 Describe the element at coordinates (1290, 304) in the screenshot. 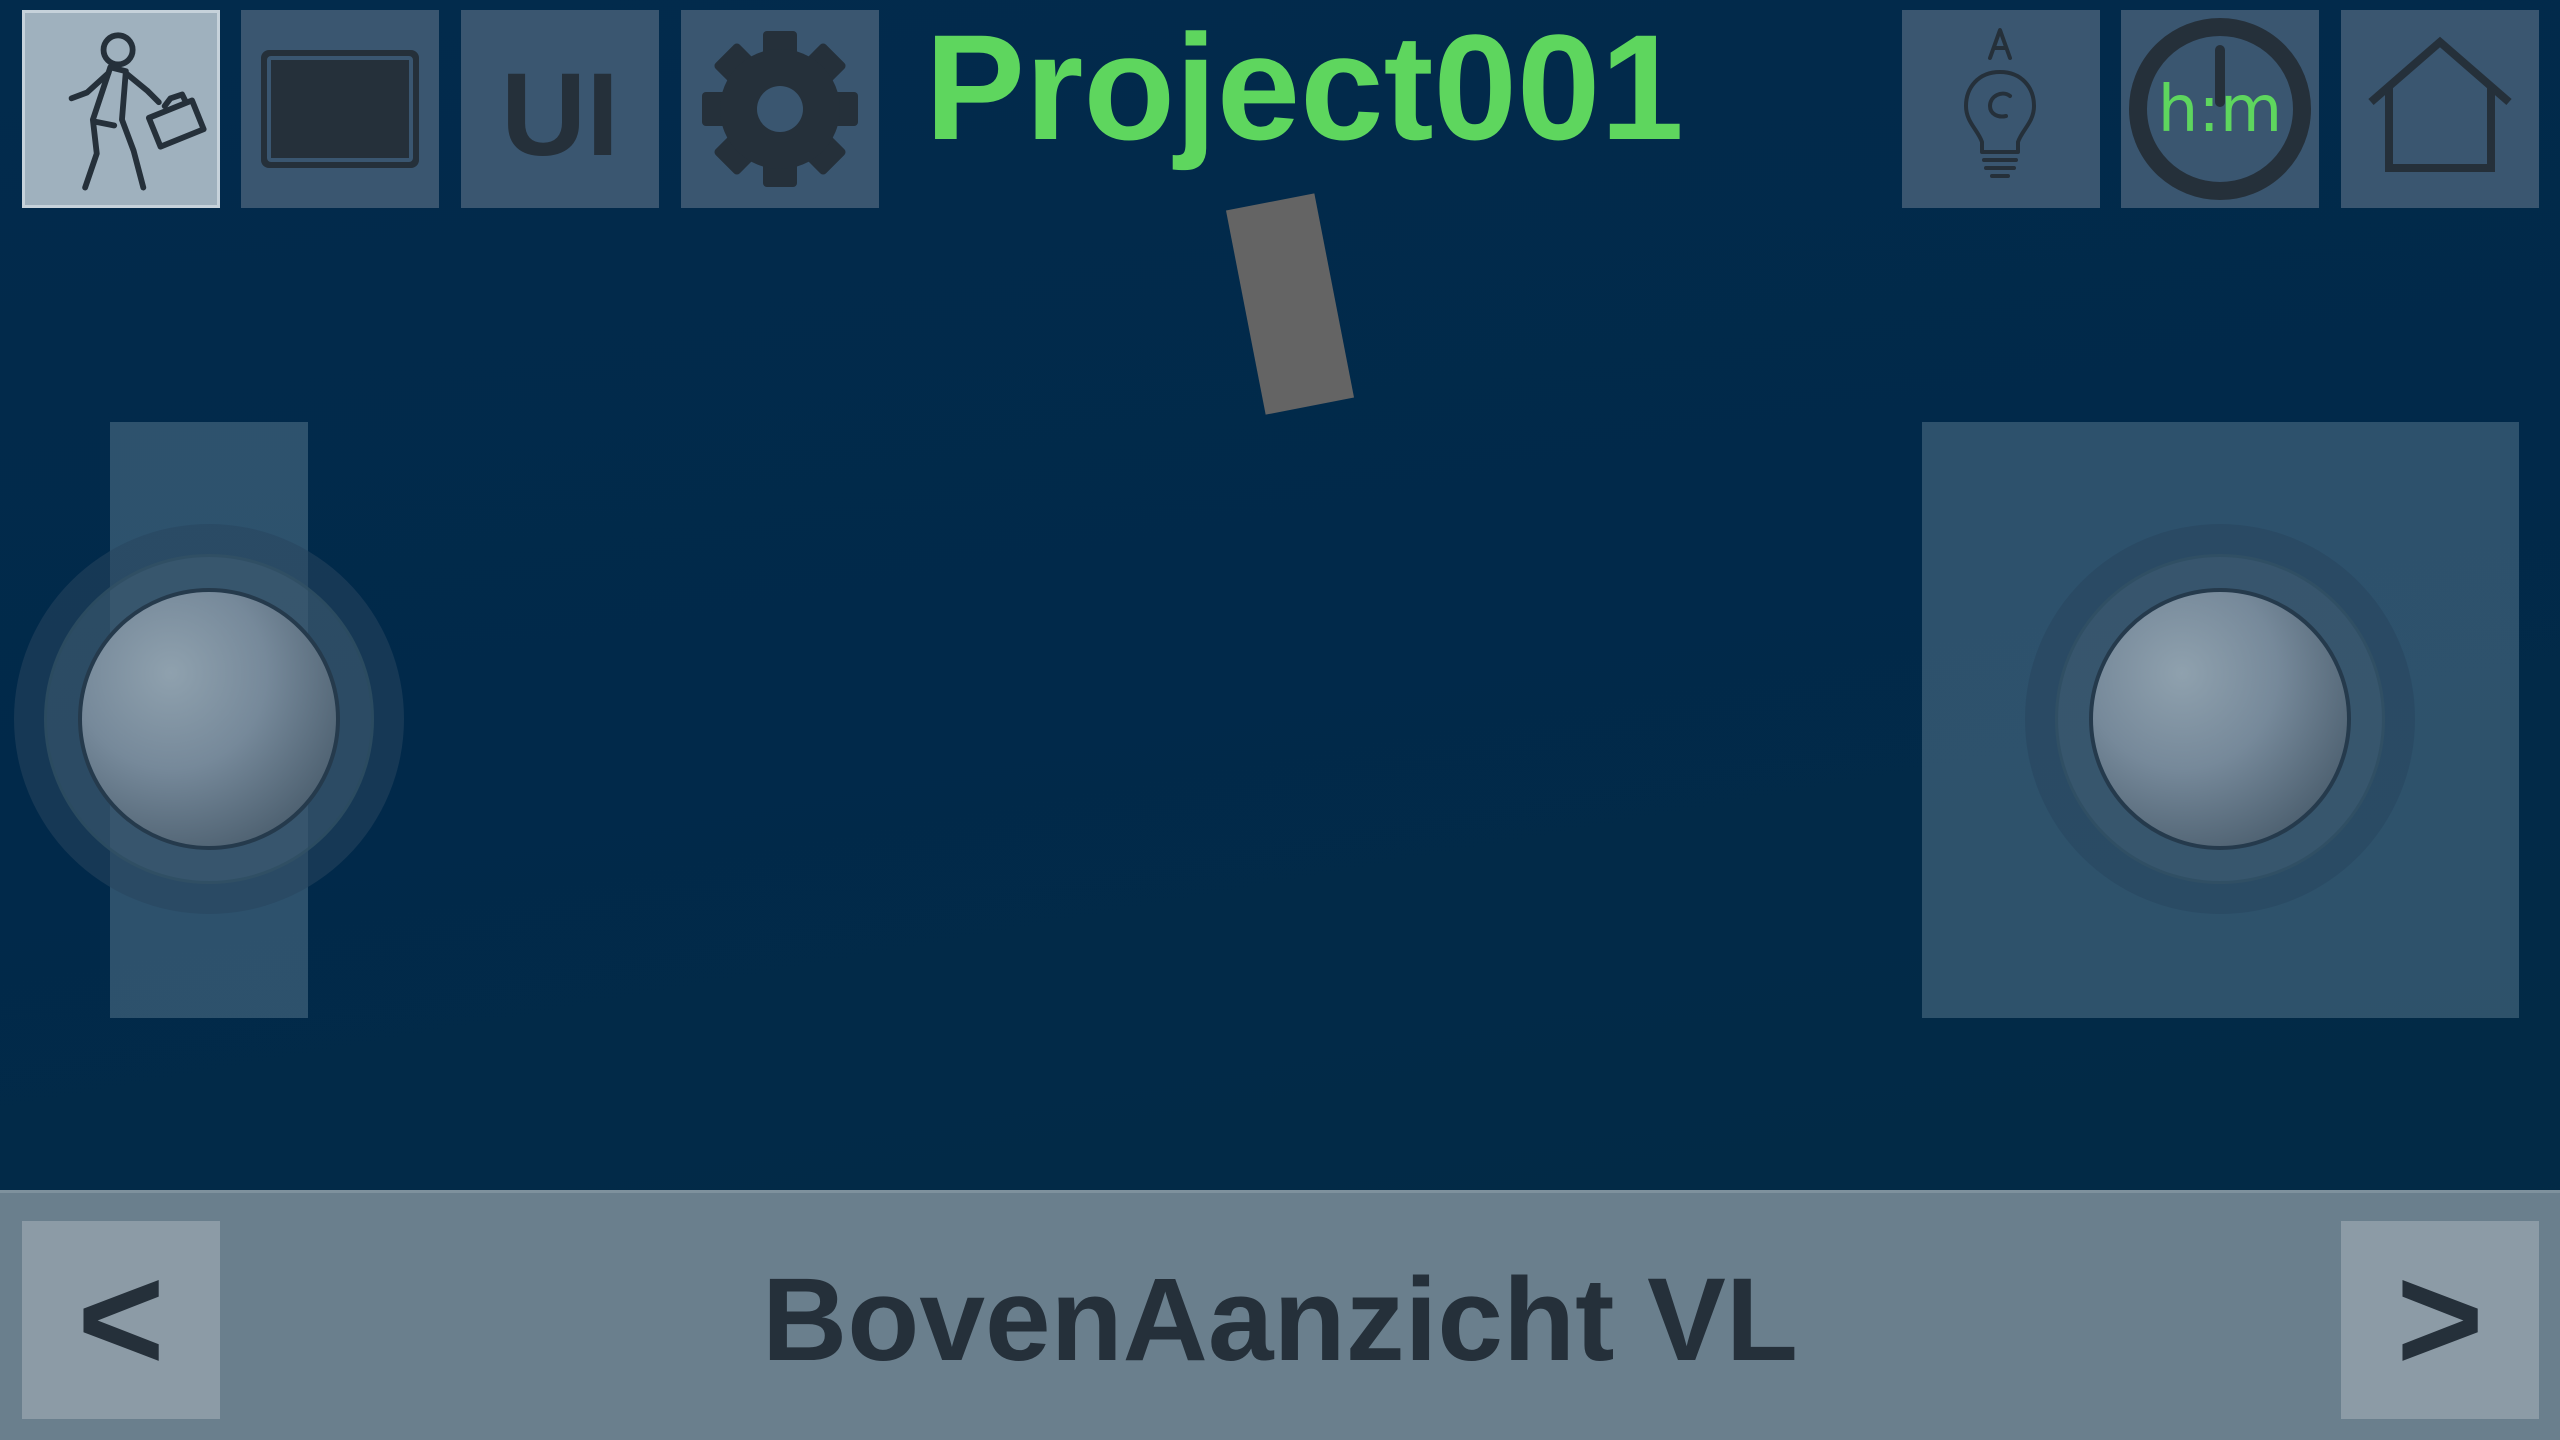

I see `scene-object` at that location.